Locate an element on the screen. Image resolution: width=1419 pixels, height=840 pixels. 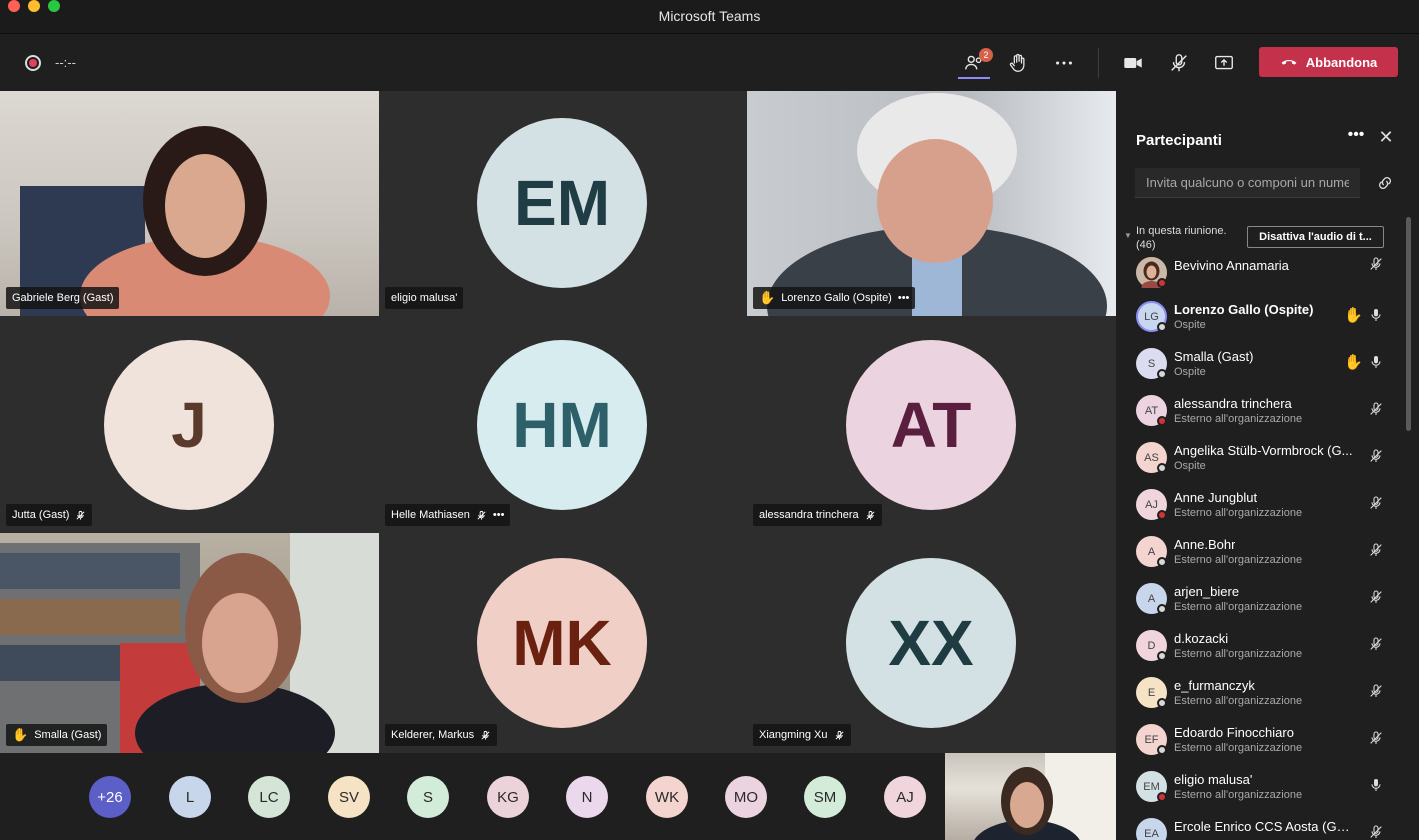
recording-icon is located at coordinates (33, 63).